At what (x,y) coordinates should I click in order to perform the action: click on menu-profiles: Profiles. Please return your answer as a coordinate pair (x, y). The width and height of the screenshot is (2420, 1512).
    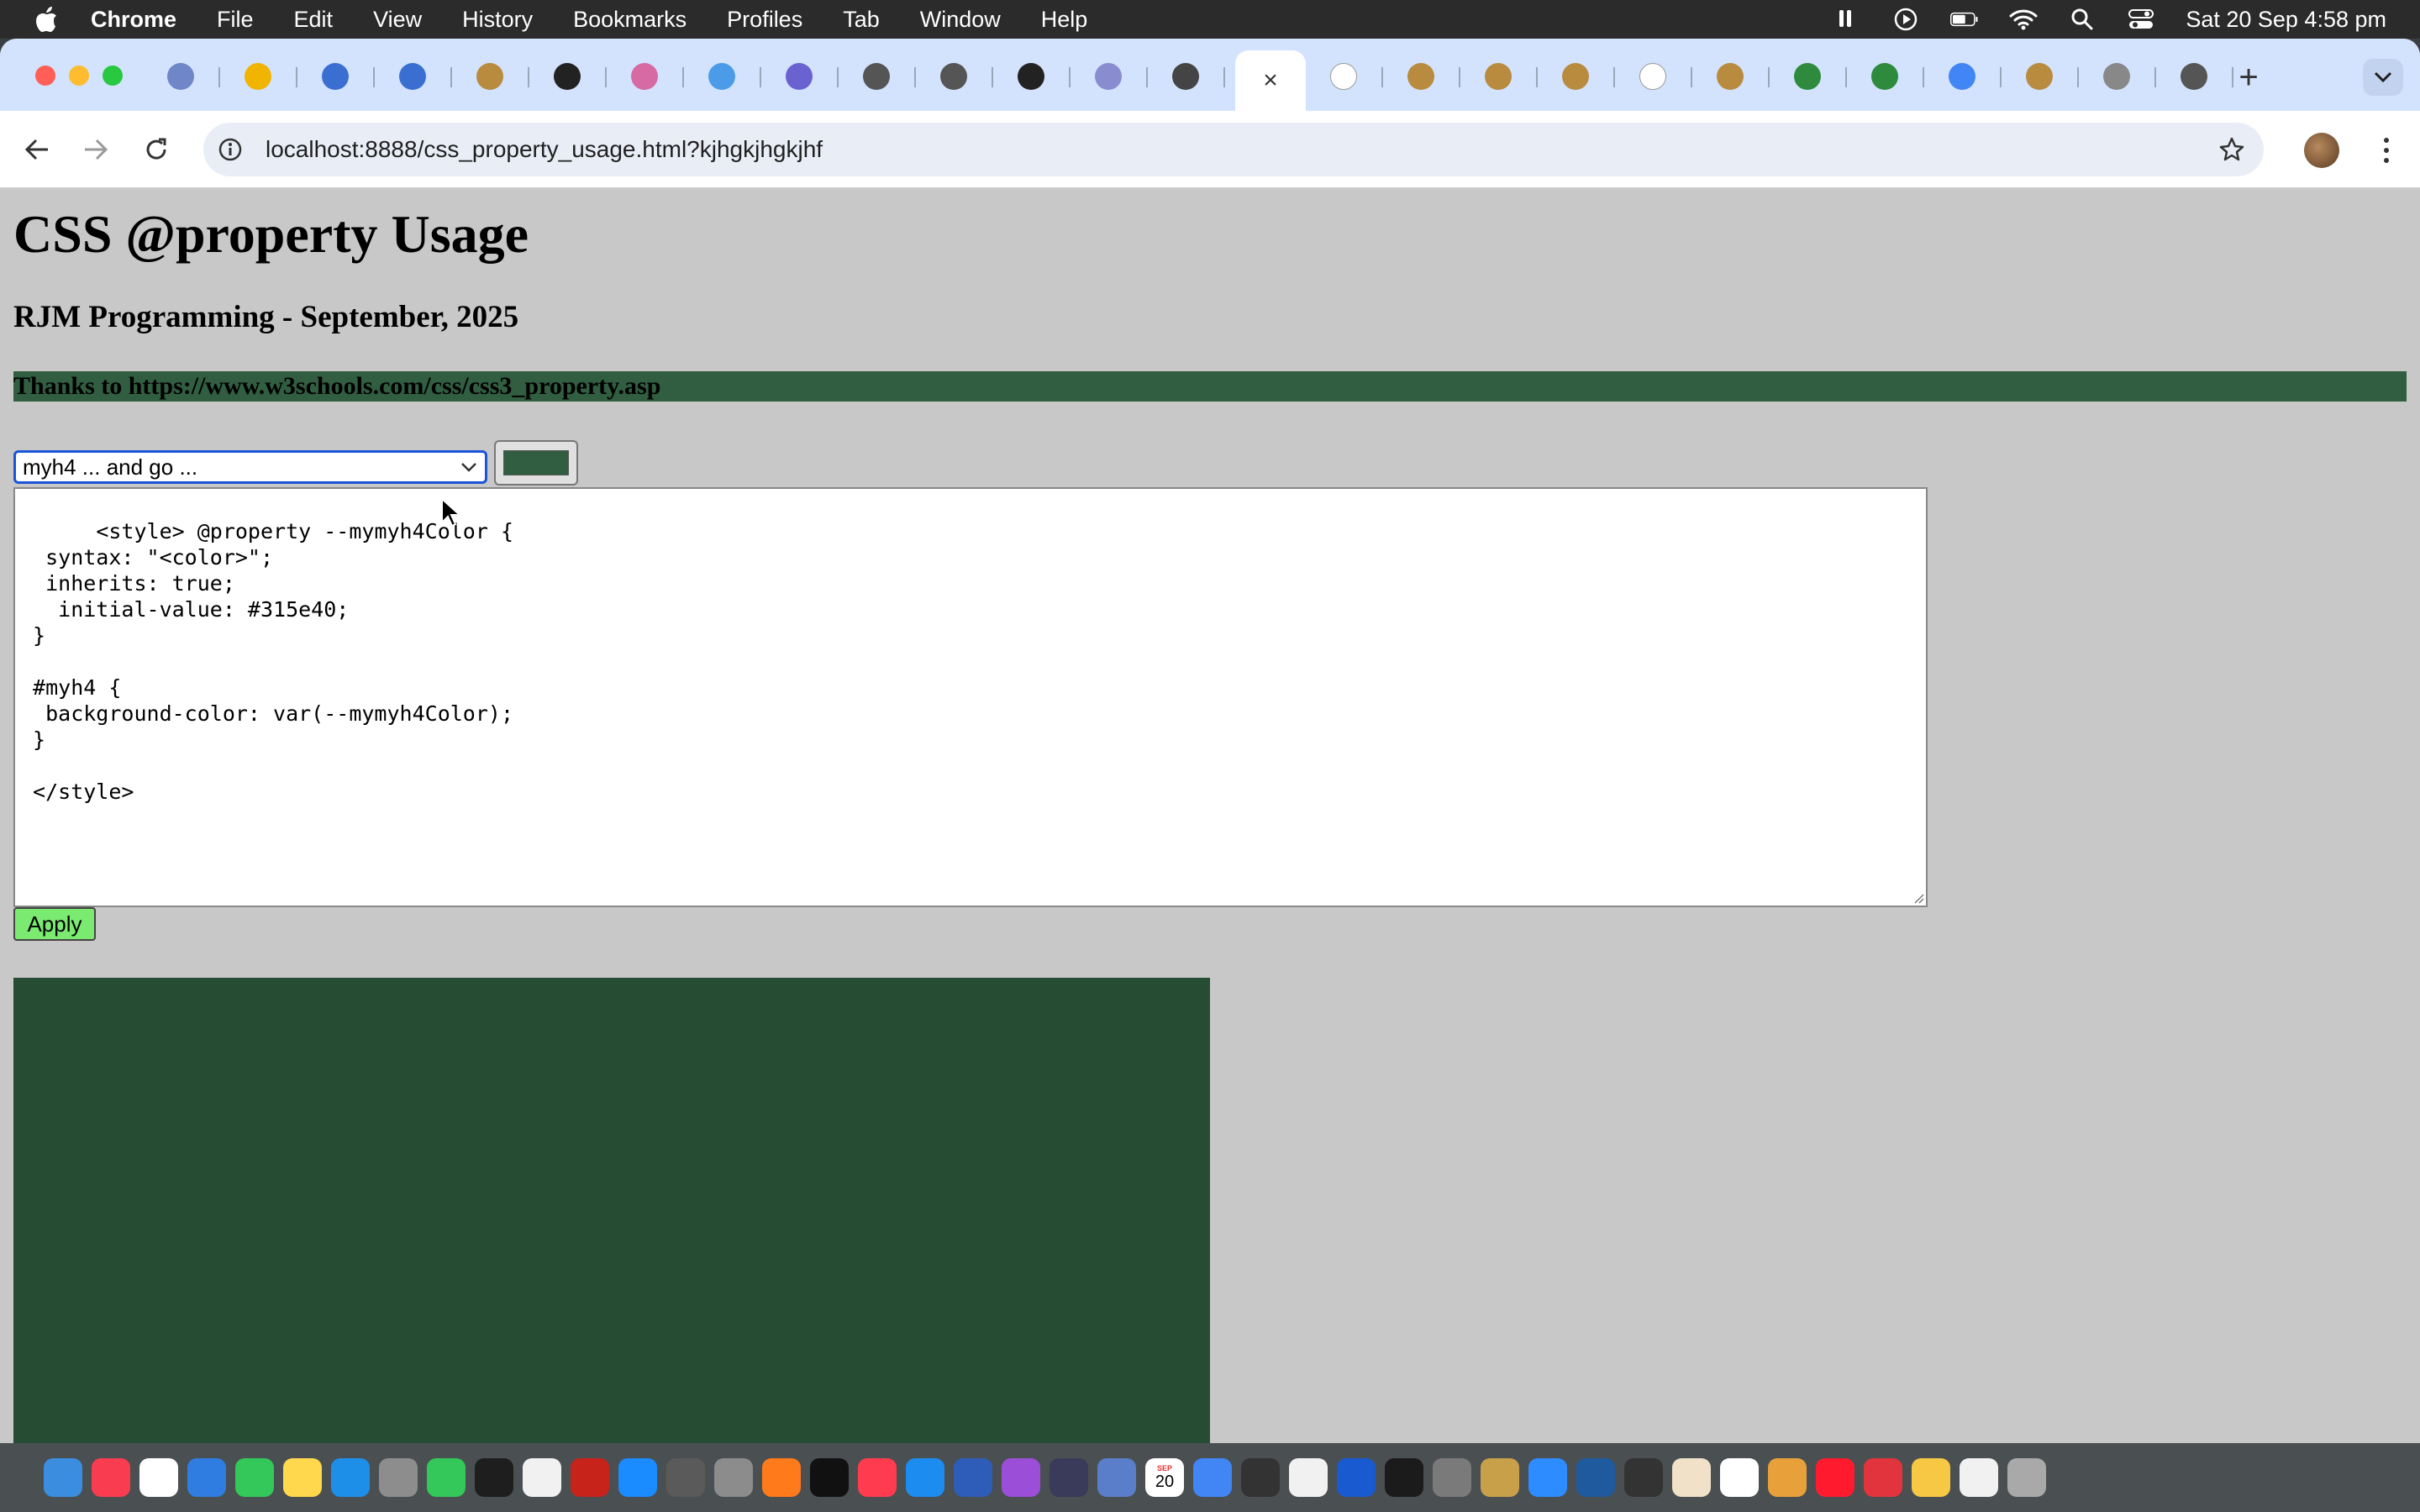
    Looking at the image, I should click on (764, 20).